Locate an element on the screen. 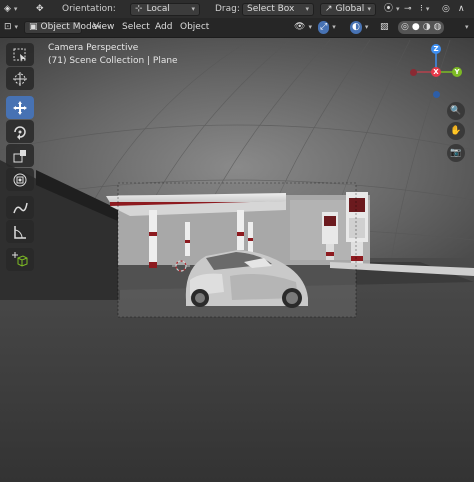 Image resolution: width=474 pixels, height=482 pixels. measure-icon is located at coordinates (20, 232).